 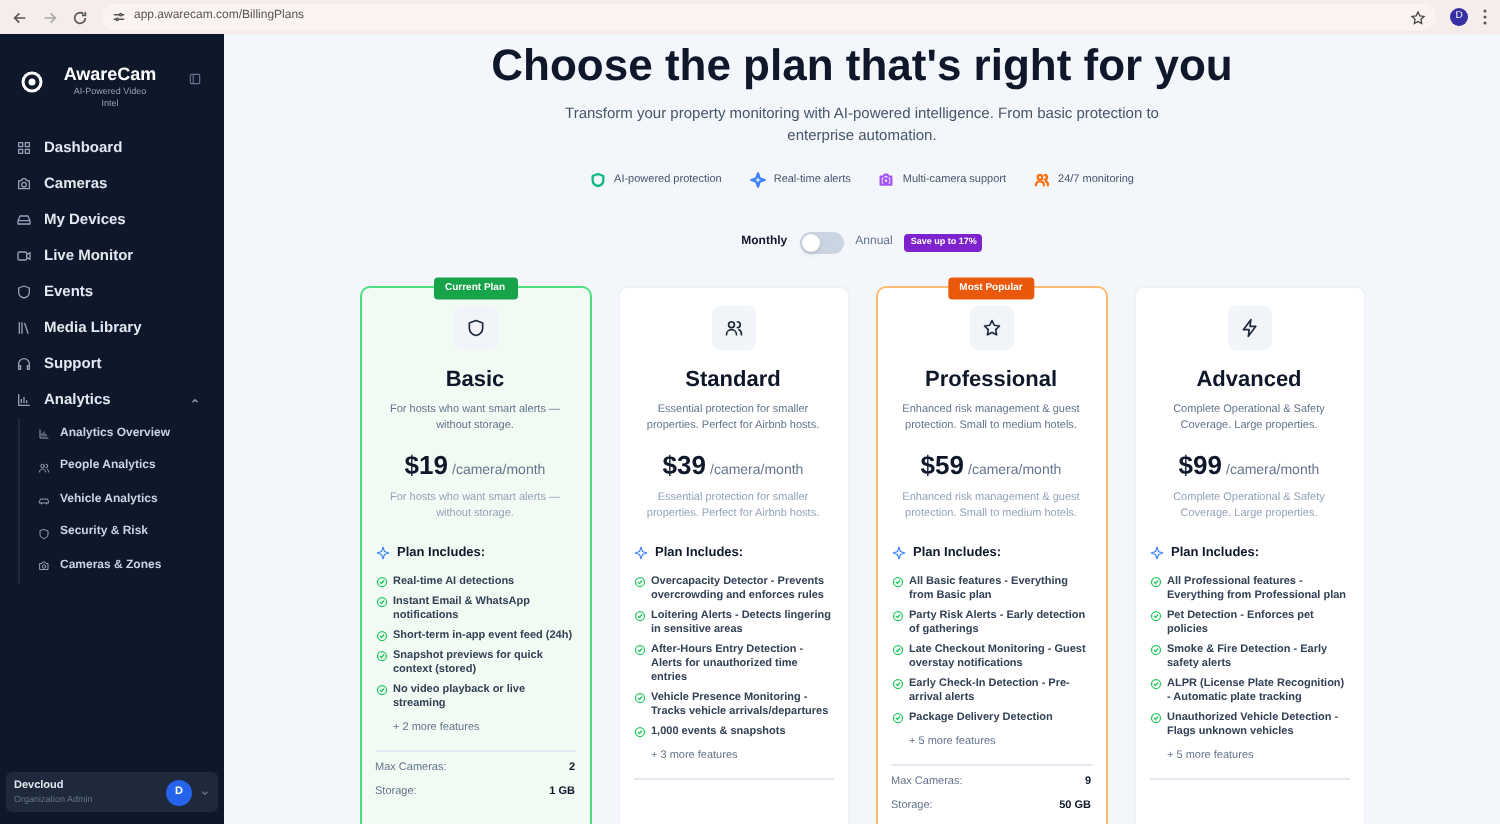 I want to click on plan-name: Basic, so click(x=475, y=381).